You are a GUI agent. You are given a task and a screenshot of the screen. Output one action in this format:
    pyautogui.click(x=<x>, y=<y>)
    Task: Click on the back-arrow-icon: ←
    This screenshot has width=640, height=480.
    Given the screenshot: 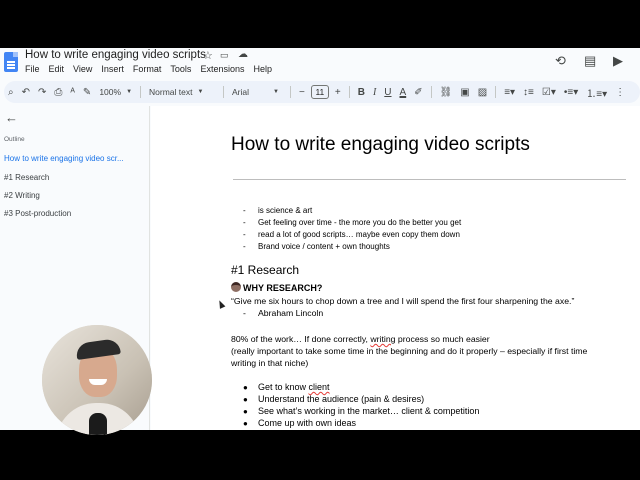 What is the action you would take?
    pyautogui.click(x=11, y=117)
    